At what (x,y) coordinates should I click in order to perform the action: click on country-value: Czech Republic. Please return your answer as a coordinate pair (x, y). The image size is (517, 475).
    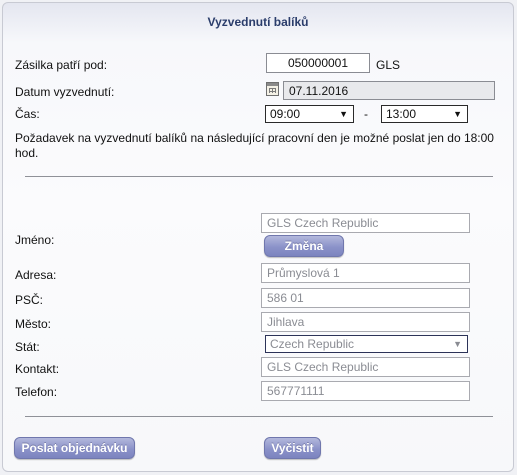
    Looking at the image, I should click on (312, 344).